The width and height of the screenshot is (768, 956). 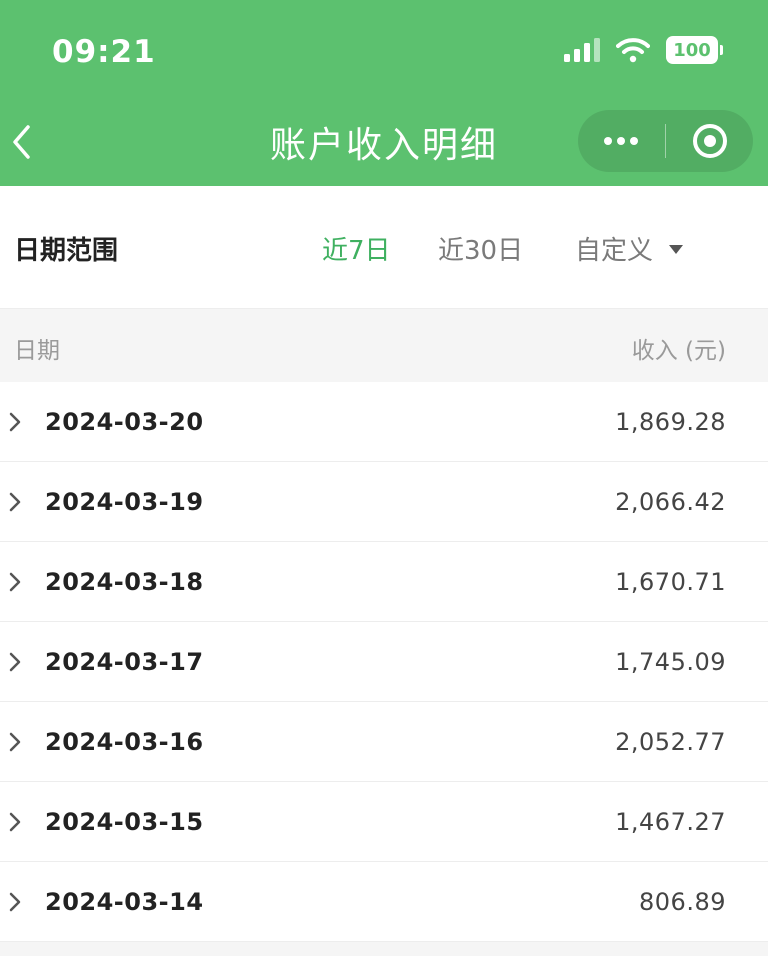 I want to click on more-button, so click(x=621, y=141).